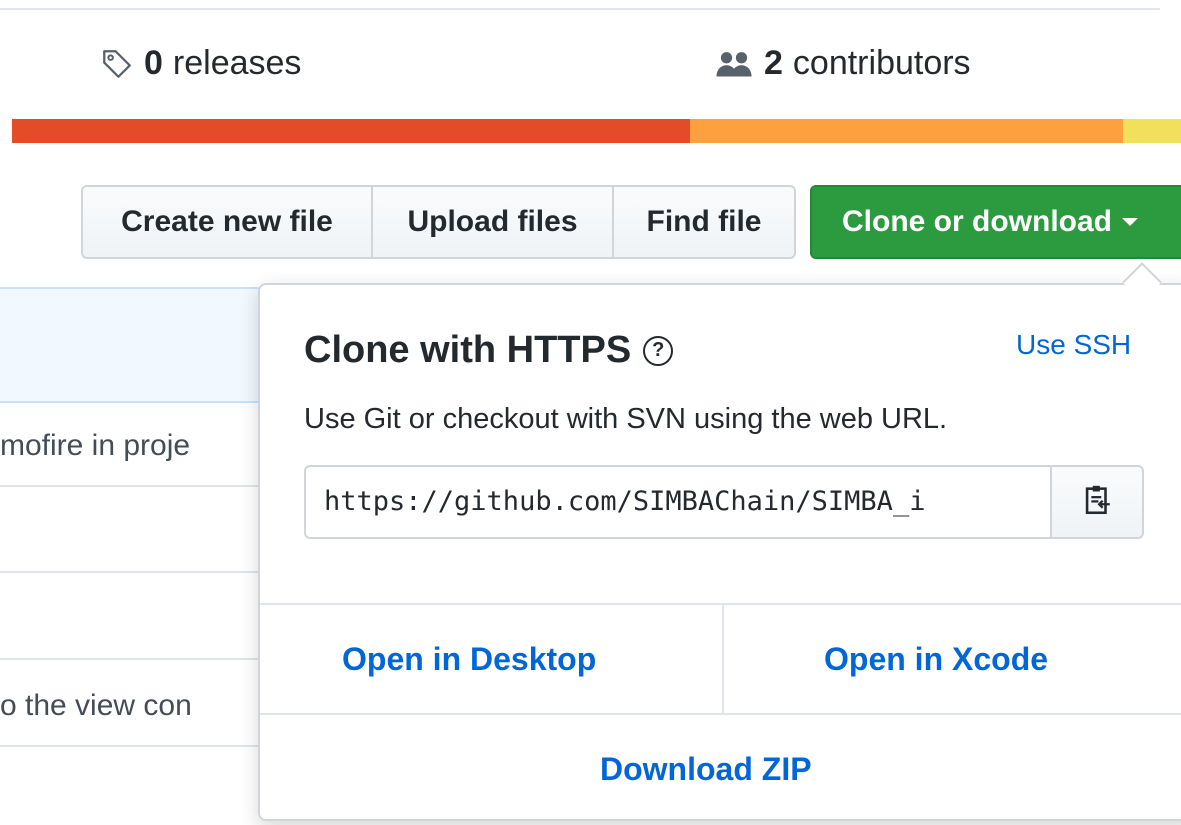  I want to click on releases-label: releases, so click(237, 63).